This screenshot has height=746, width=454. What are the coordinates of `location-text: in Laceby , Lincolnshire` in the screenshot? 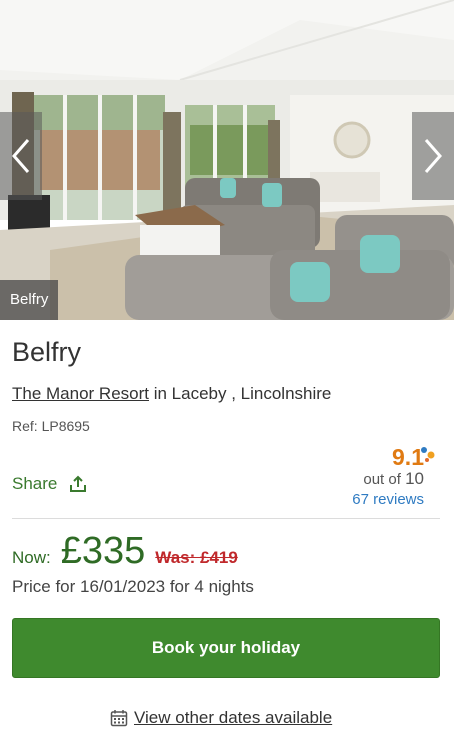 It's located at (240, 393).